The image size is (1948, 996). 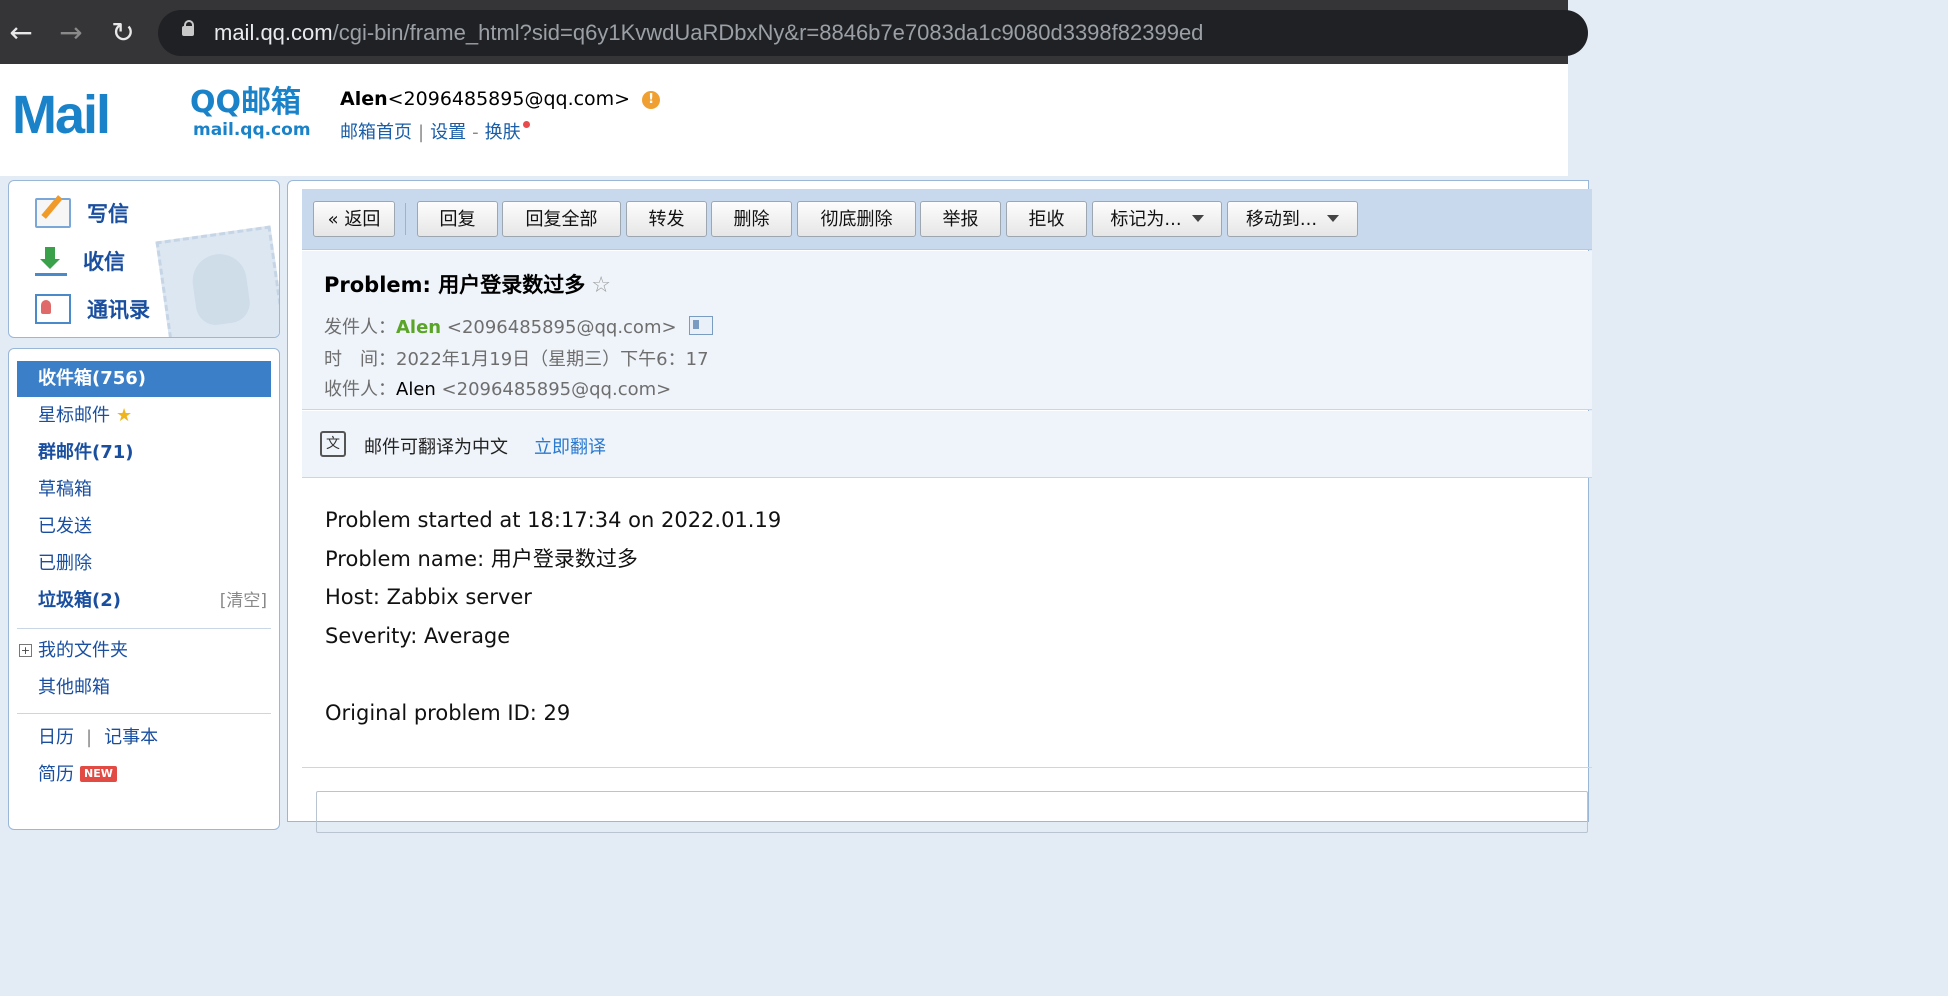 What do you see at coordinates (428, 597) in the screenshot?
I see `body-line: Host: Zabbix server` at bounding box center [428, 597].